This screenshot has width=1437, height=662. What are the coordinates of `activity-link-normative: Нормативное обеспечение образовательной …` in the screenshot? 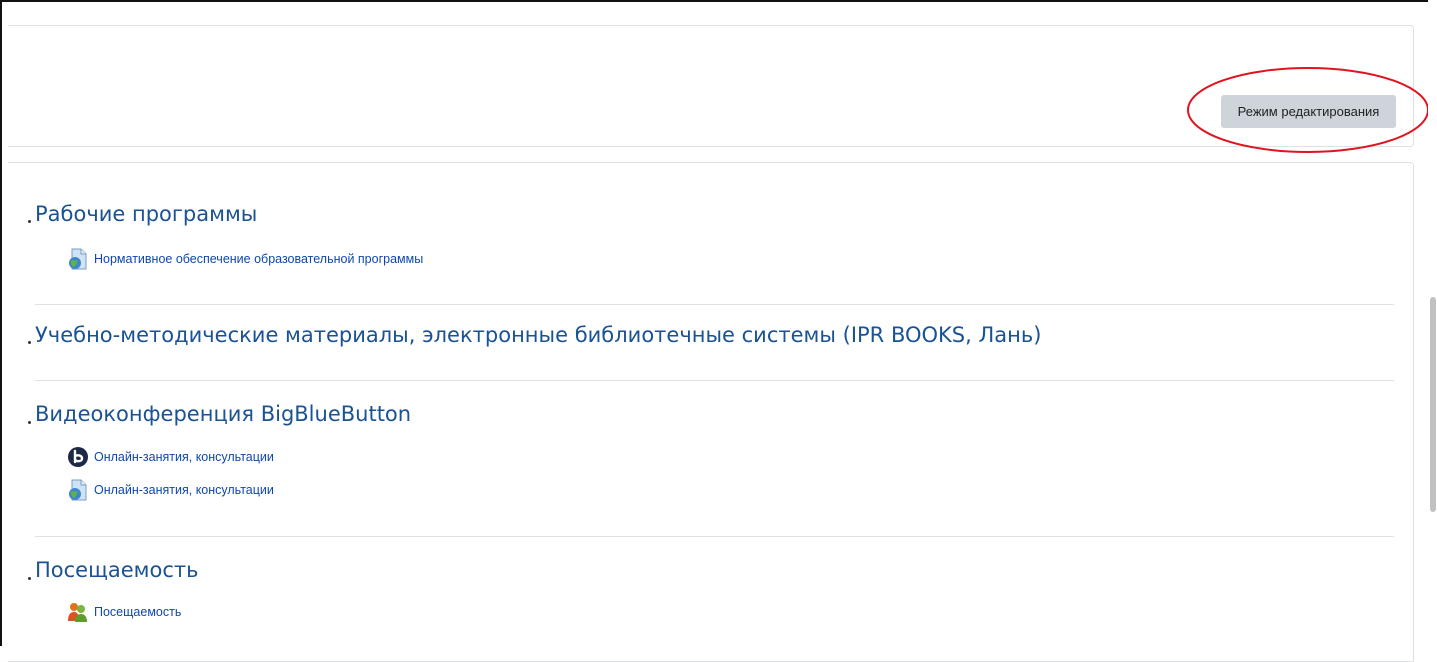 It's located at (245, 259).